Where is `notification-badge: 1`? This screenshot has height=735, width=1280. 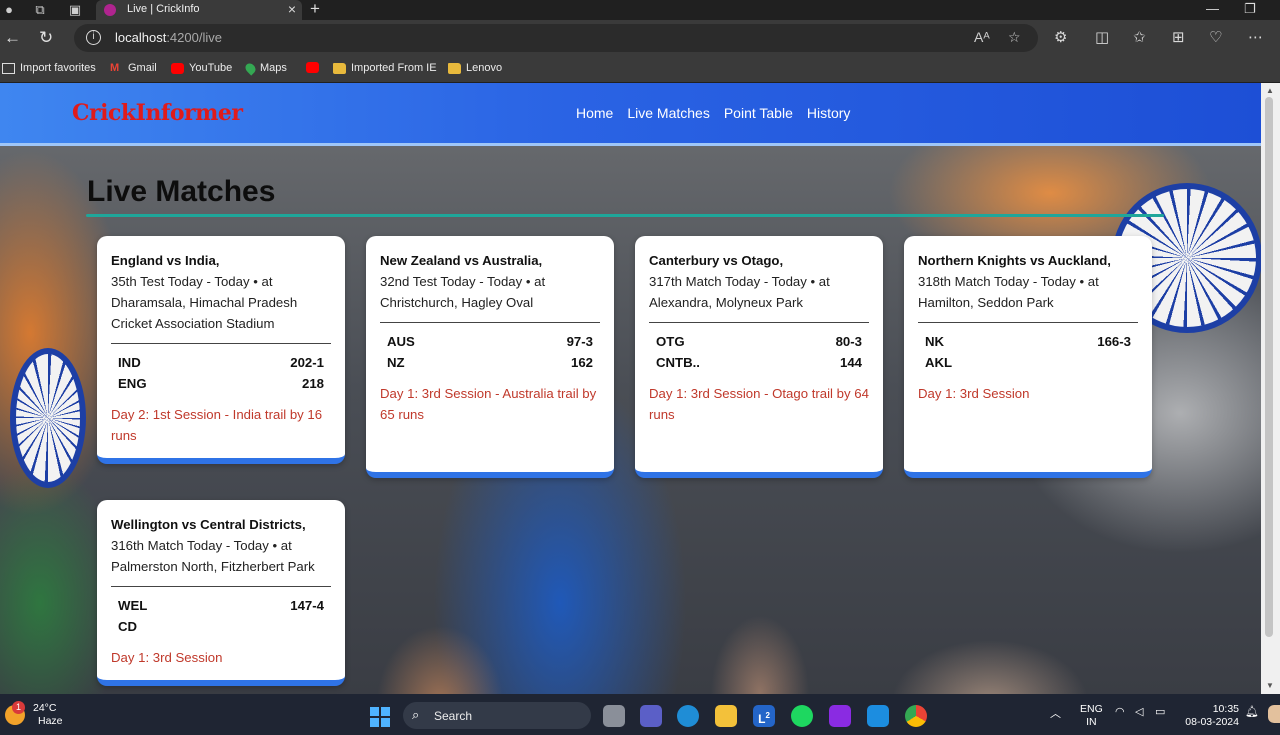 notification-badge: 1 is located at coordinates (18, 707).